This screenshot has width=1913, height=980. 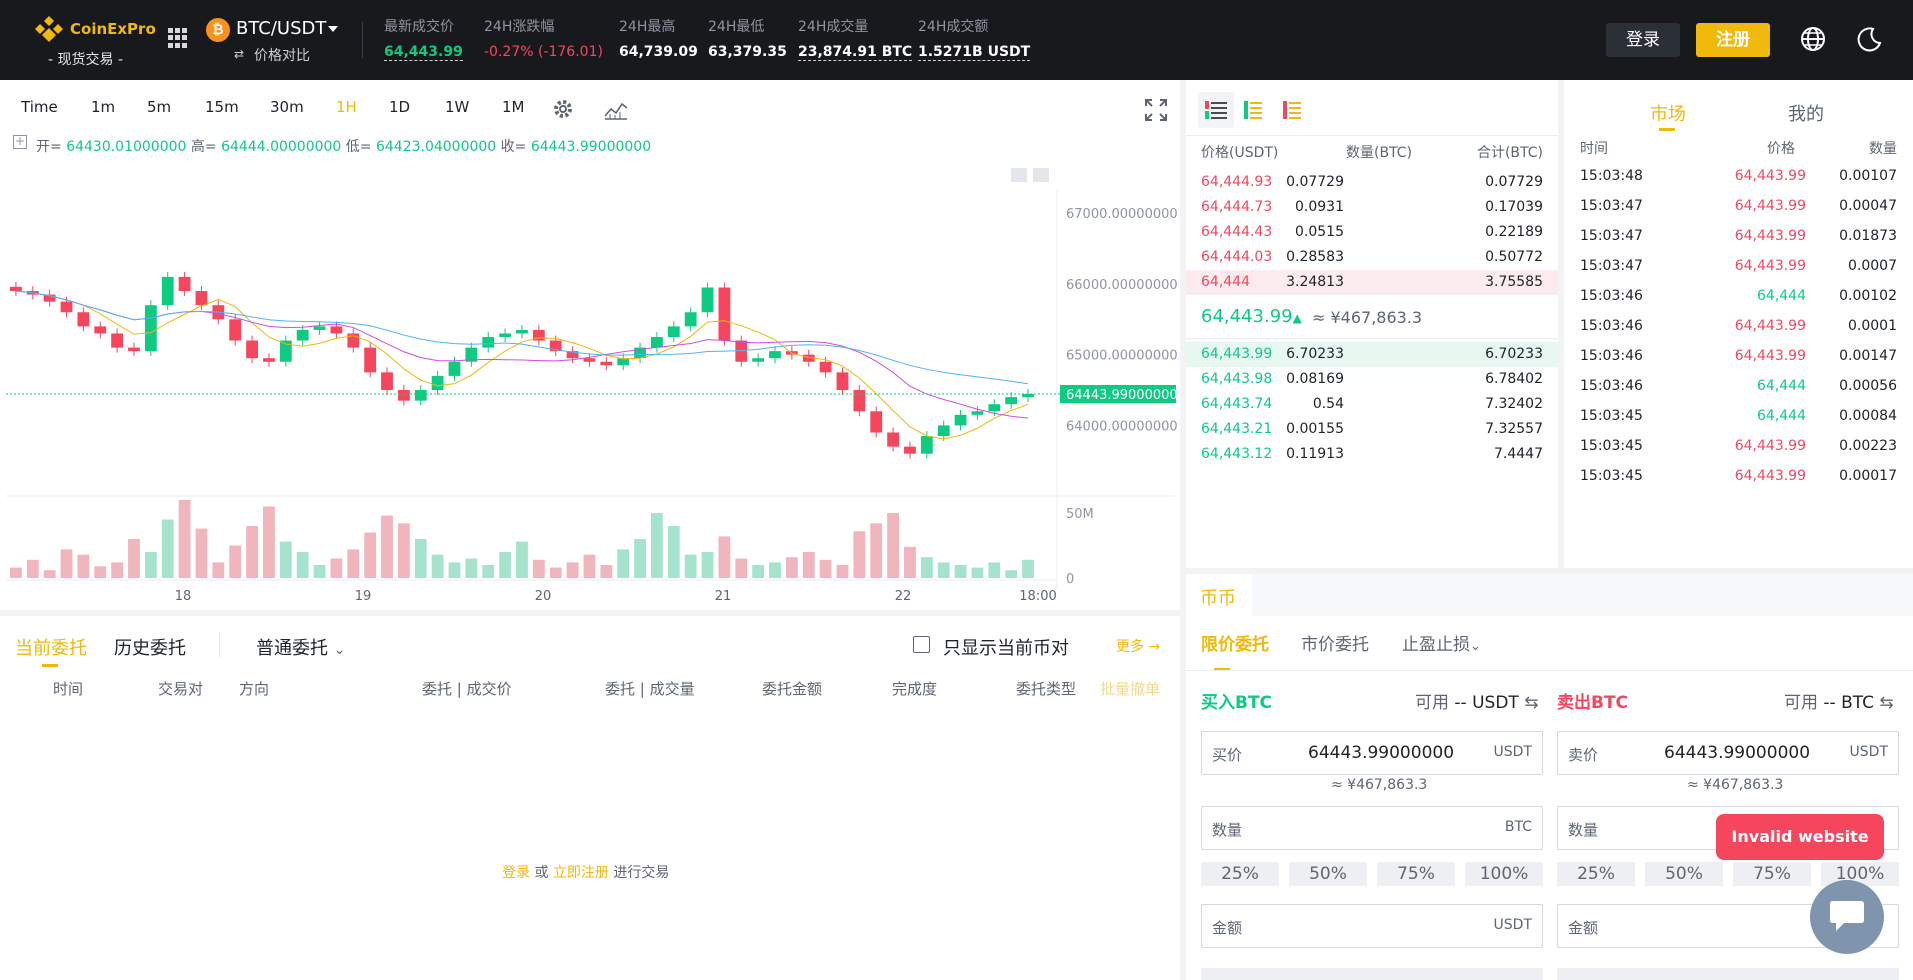 I want to click on buy-percent-50: 50%, so click(x=1328, y=874).